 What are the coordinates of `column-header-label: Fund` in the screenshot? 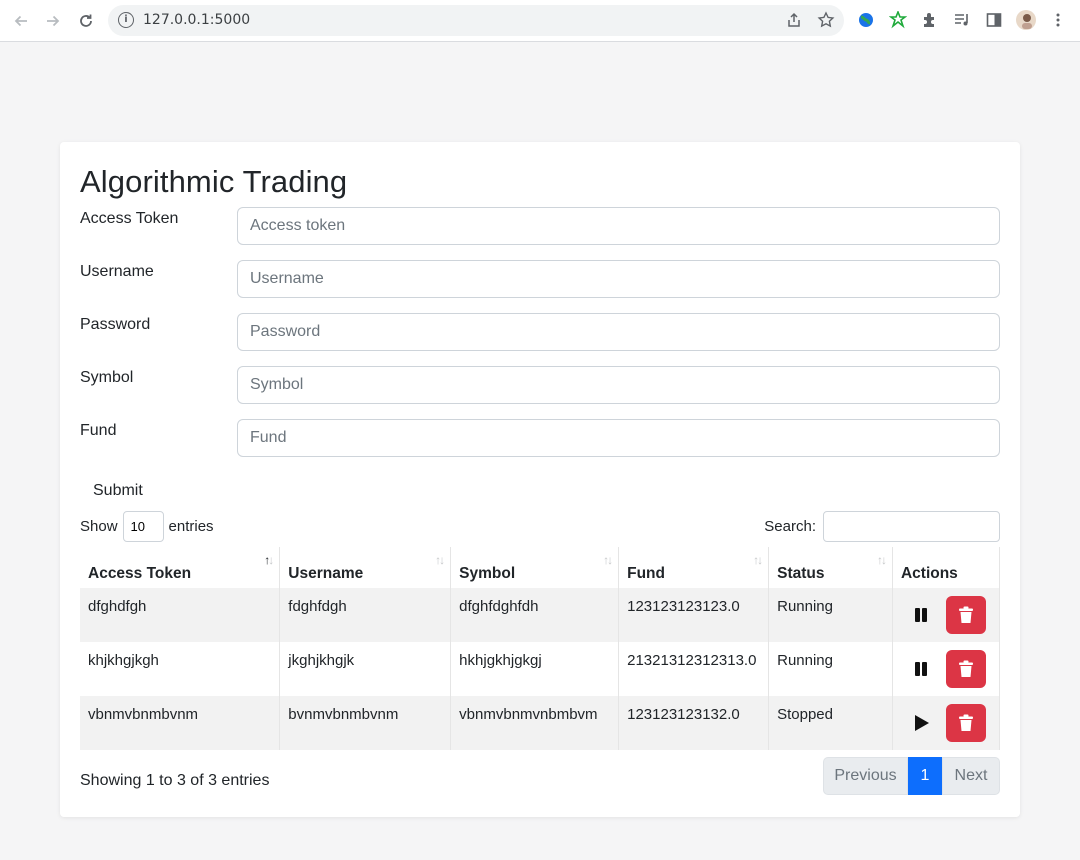 It's located at (646, 573).